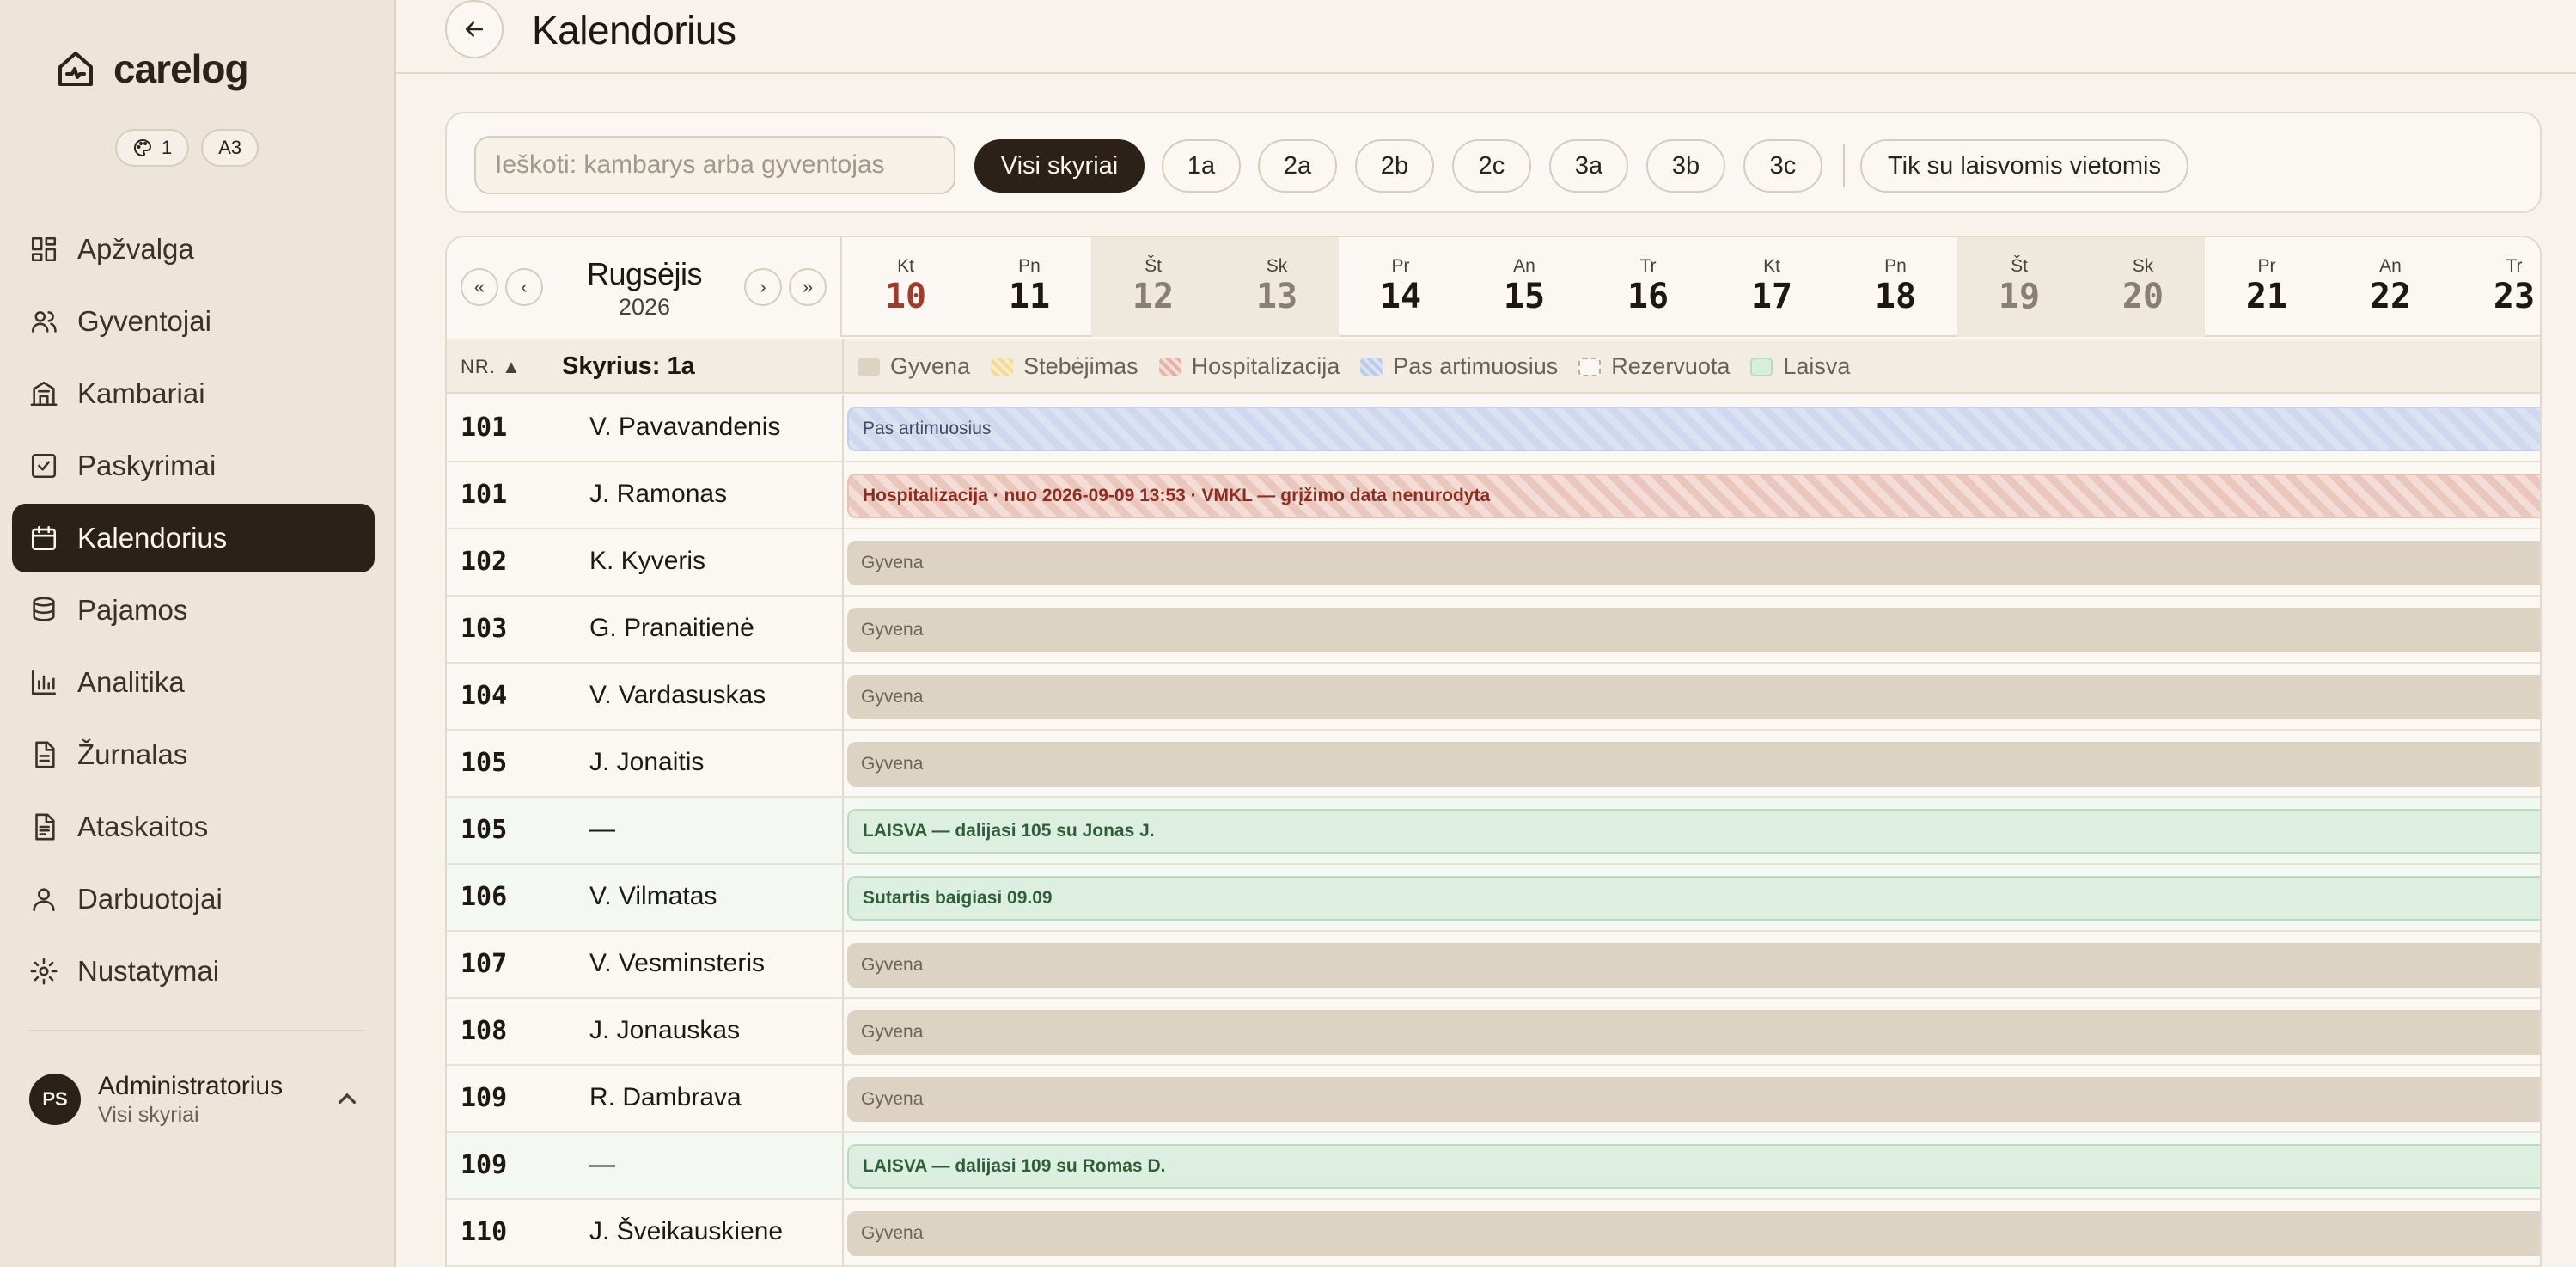 The image size is (2576, 1267). Describe the element at coordinates (906, 287) in the screenshot. I see `day-column-10: Kt 10` at that location.